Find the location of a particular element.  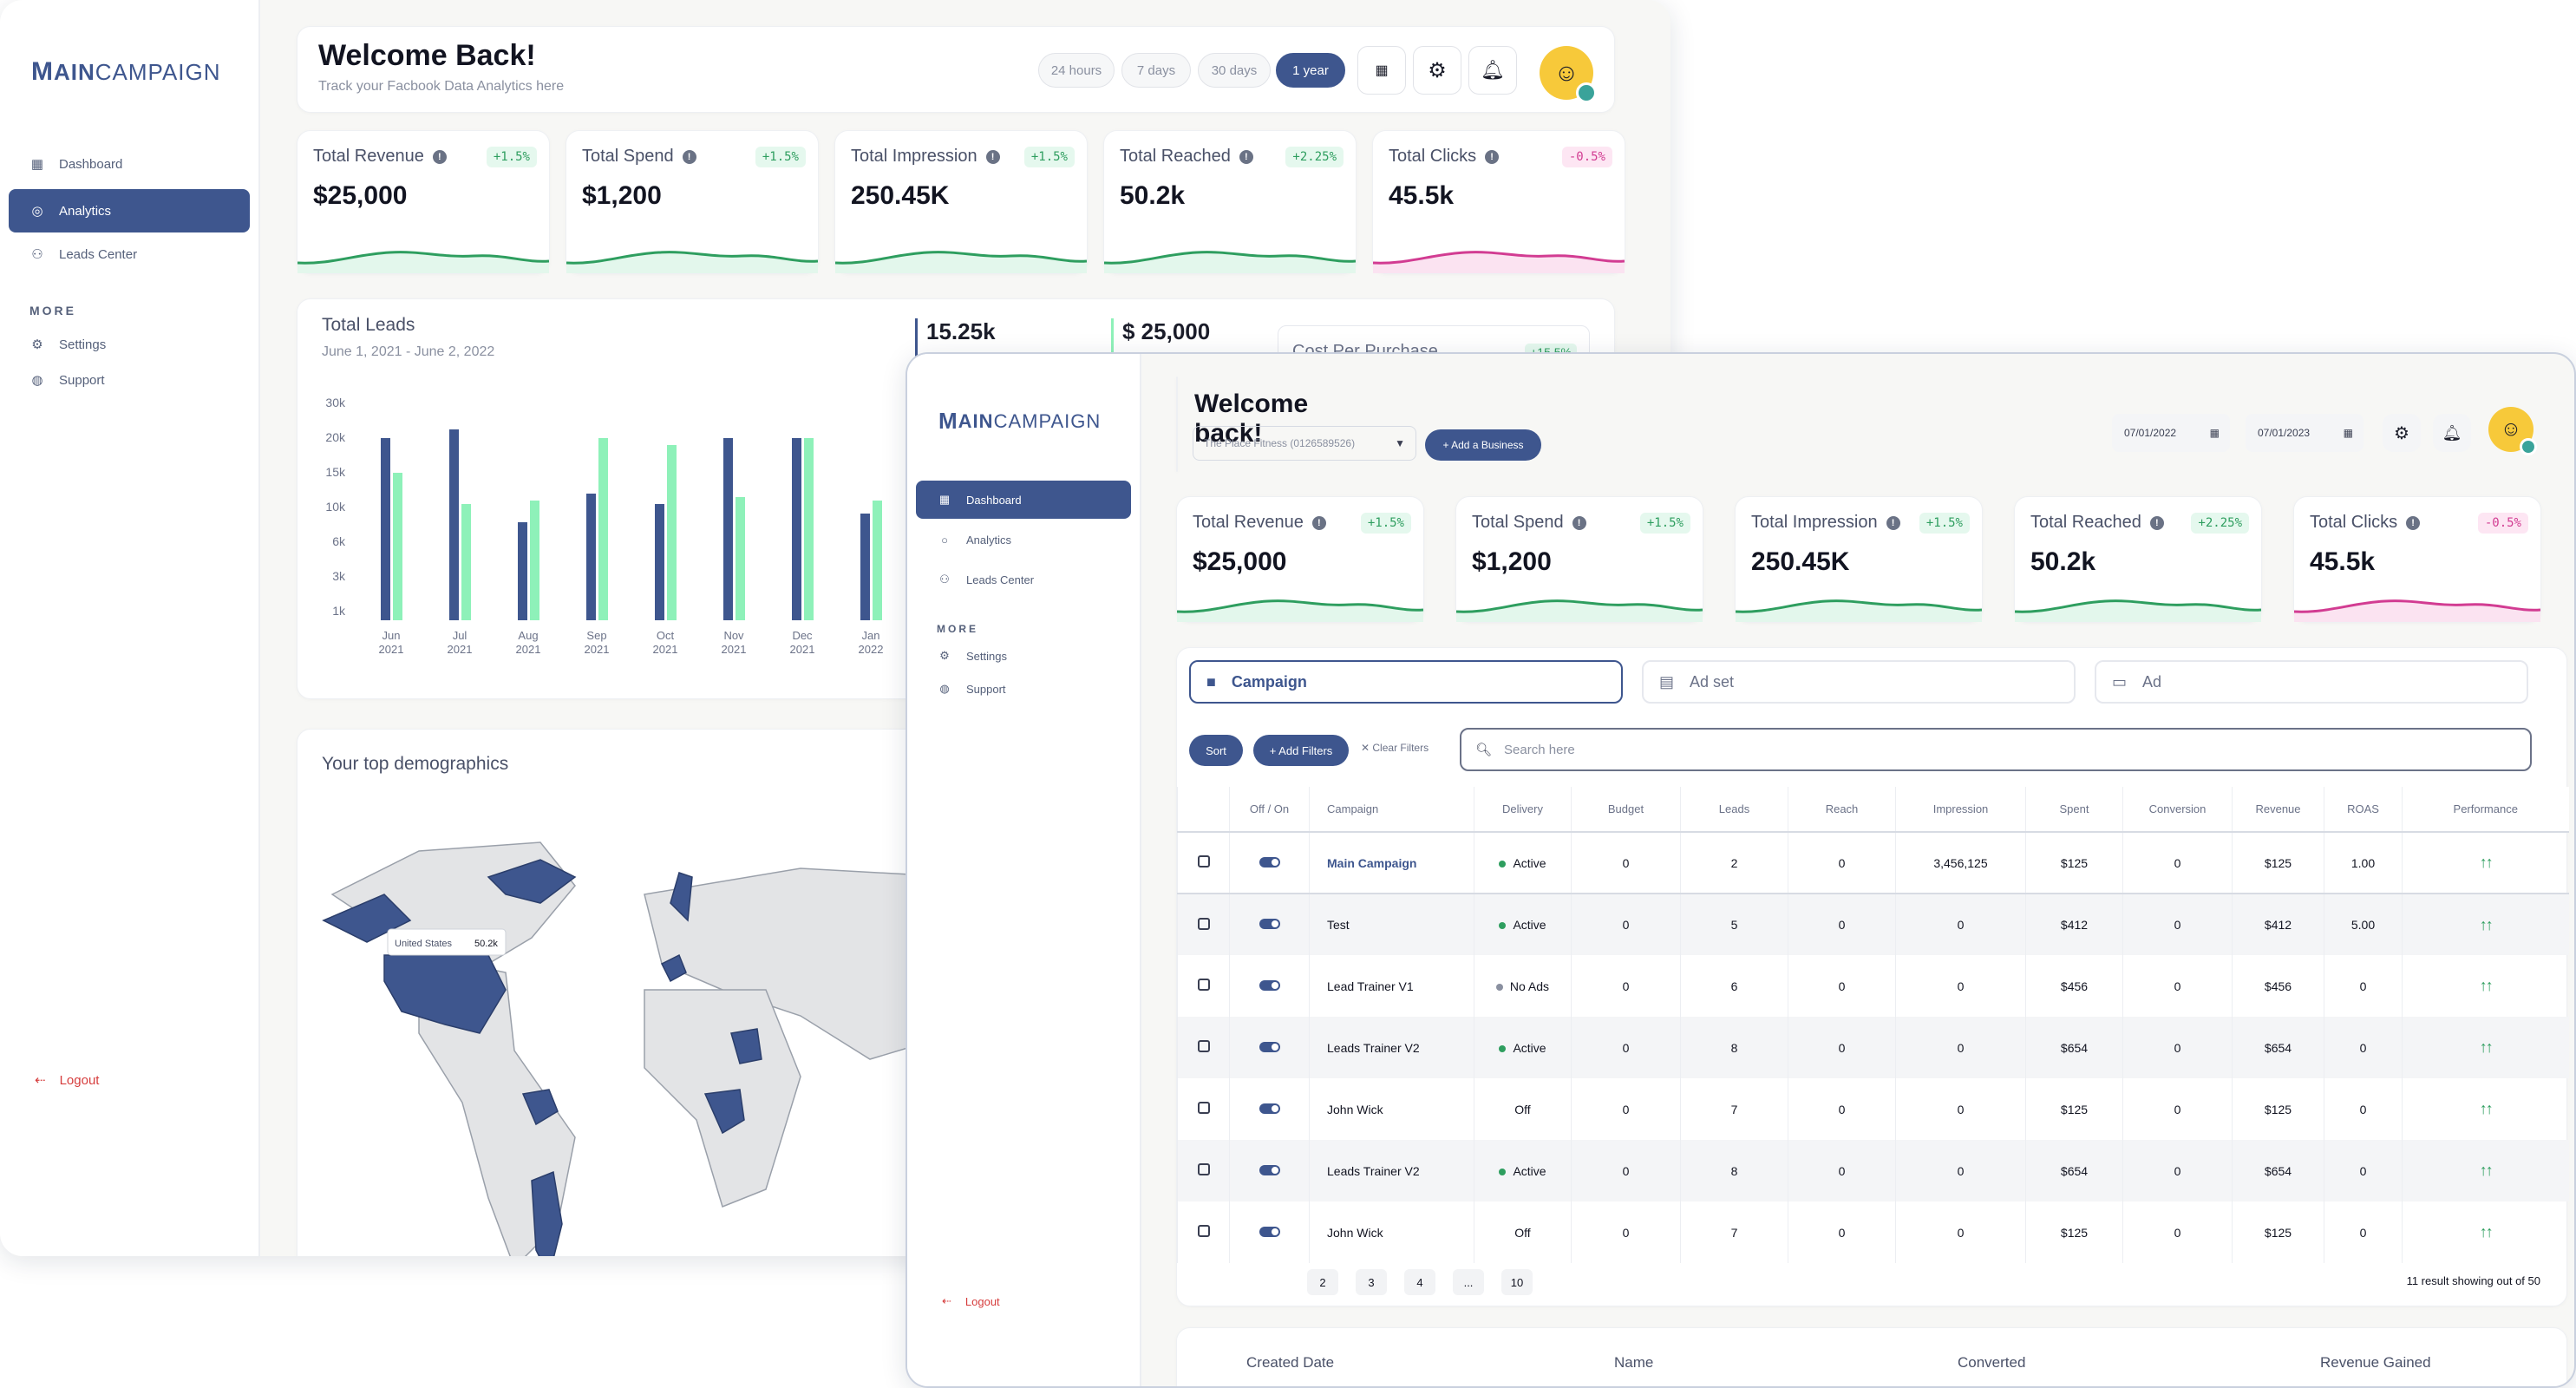

table-row: Test Active 0 5 0 0 $412 0 $412 5.00 ↑↑ is located at coordinates (1873, 925).